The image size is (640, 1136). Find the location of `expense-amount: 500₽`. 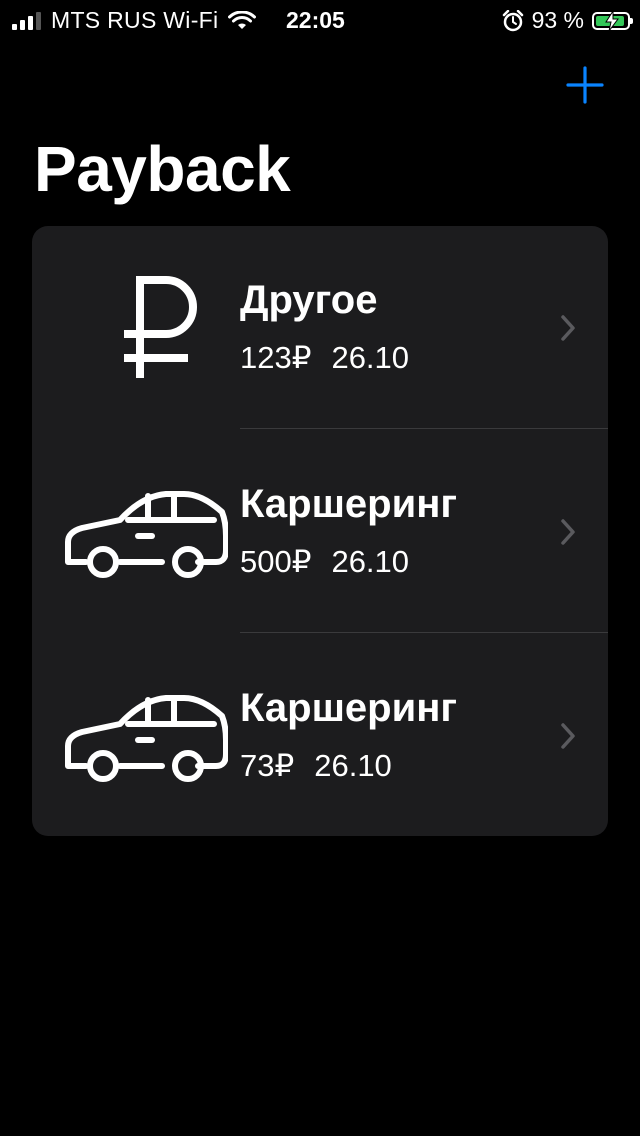

expense-amount: 500₽ is located at coordinates (276, 561).